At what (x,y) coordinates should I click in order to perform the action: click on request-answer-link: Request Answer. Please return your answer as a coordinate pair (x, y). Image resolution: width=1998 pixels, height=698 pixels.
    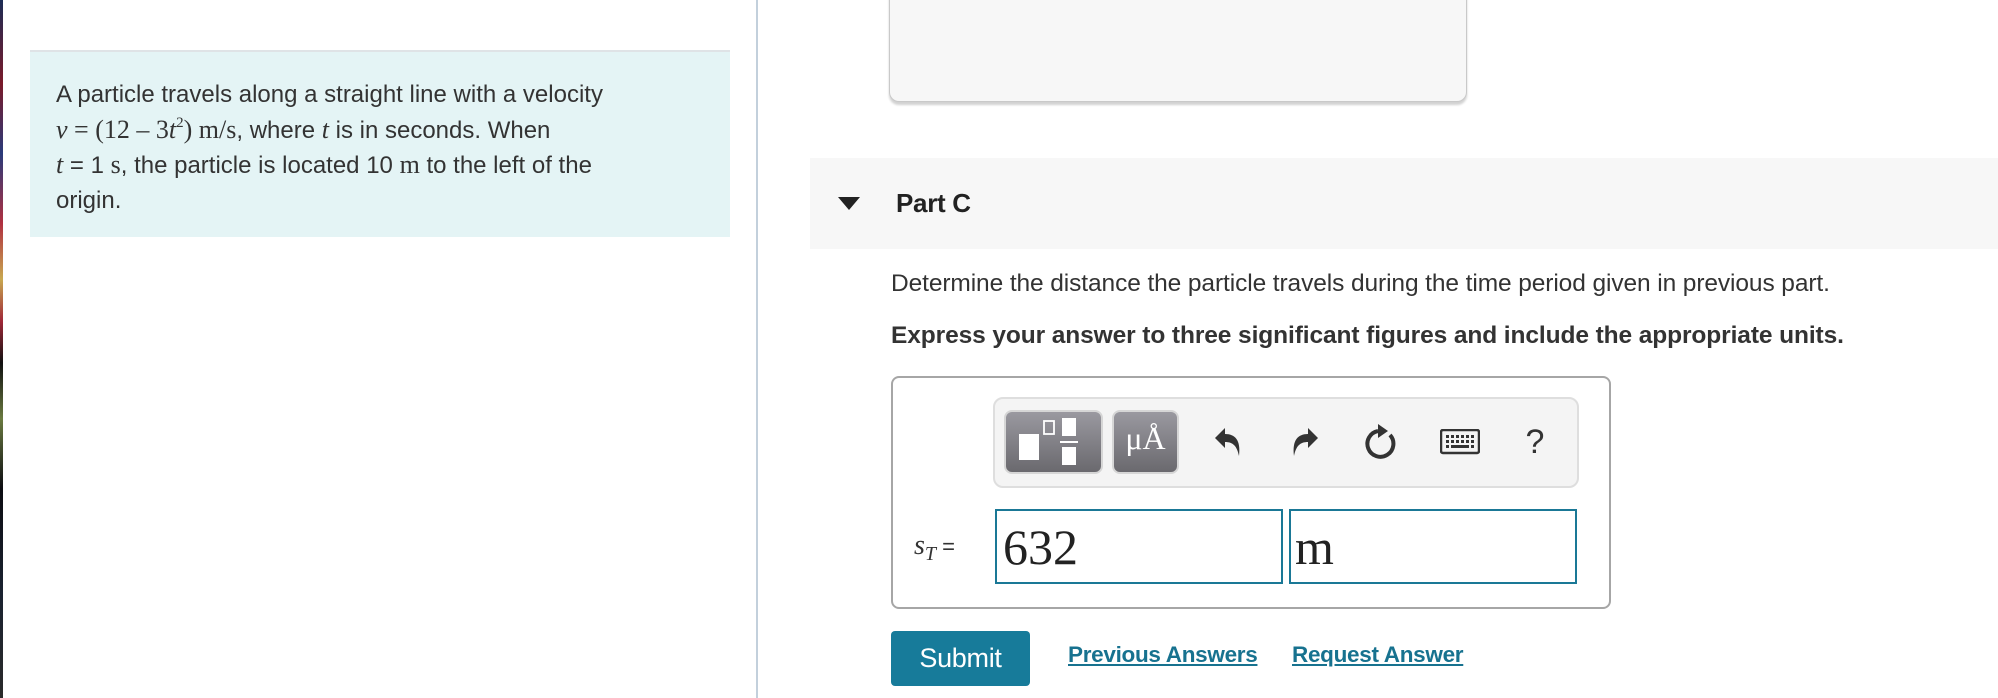
    Looking at the image, I should click on (1378, 655).